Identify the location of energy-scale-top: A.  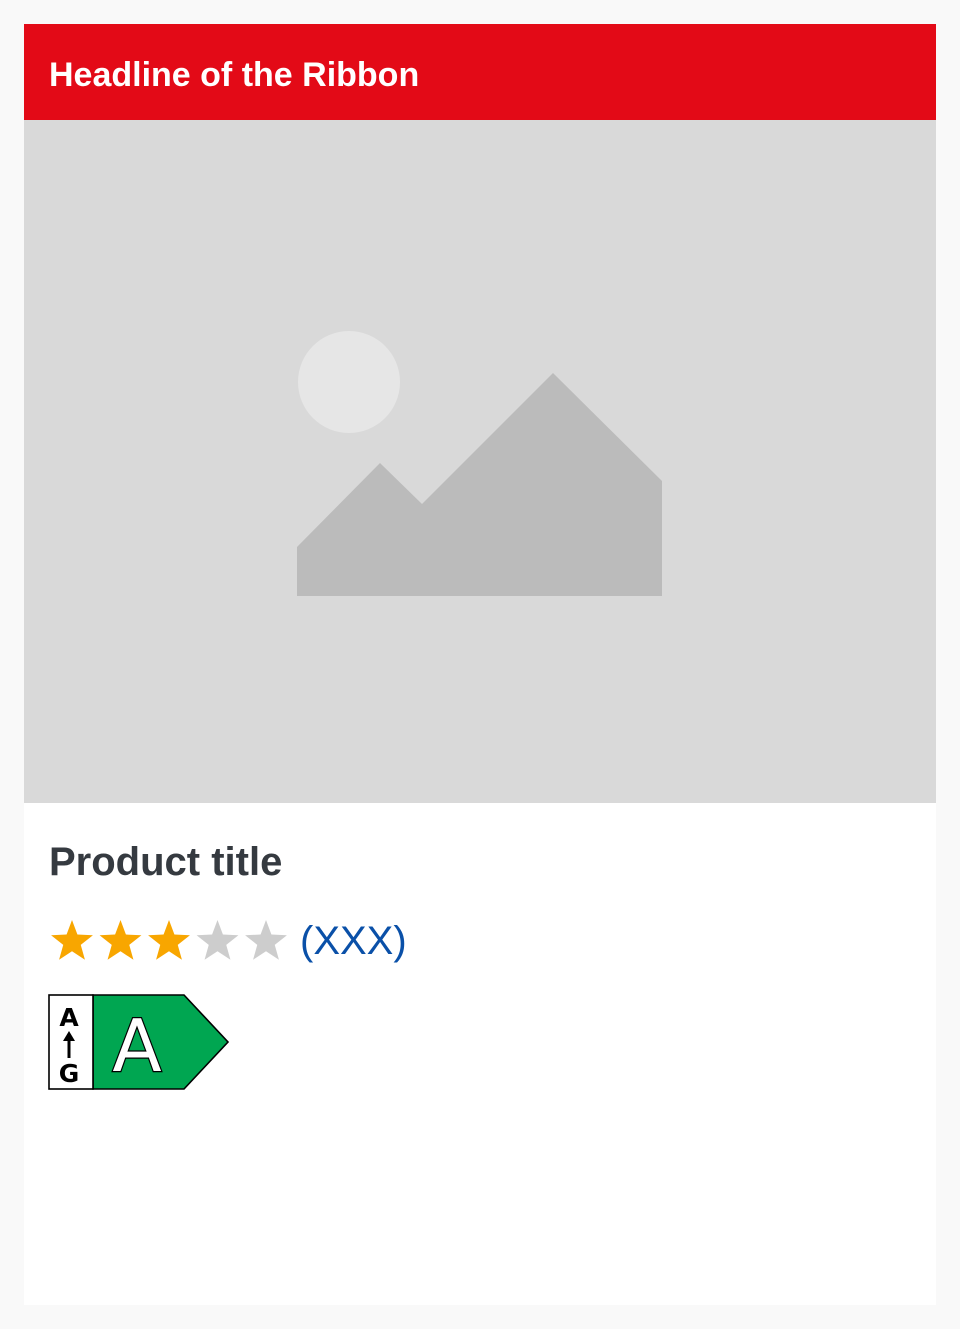
(69, 1017).